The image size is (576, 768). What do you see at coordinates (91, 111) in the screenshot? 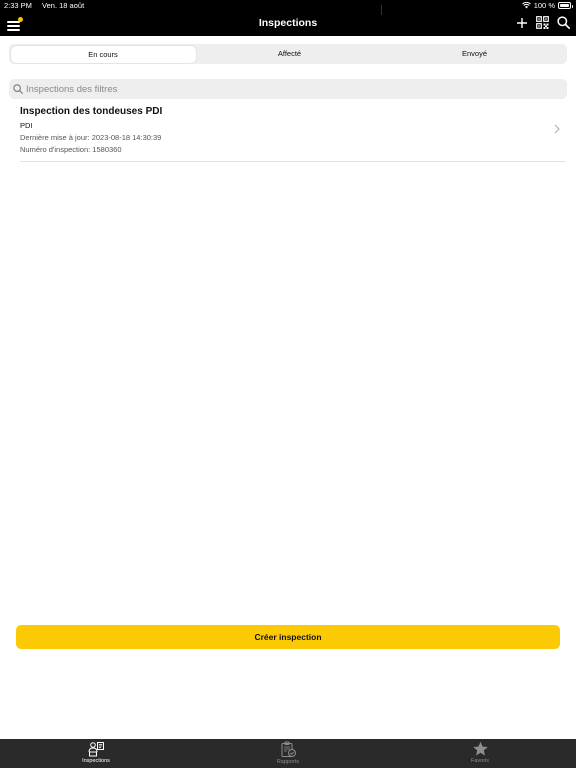
I see `inspection-title: Inspection des tondeuses PDI` at bounding box center [91, 111].